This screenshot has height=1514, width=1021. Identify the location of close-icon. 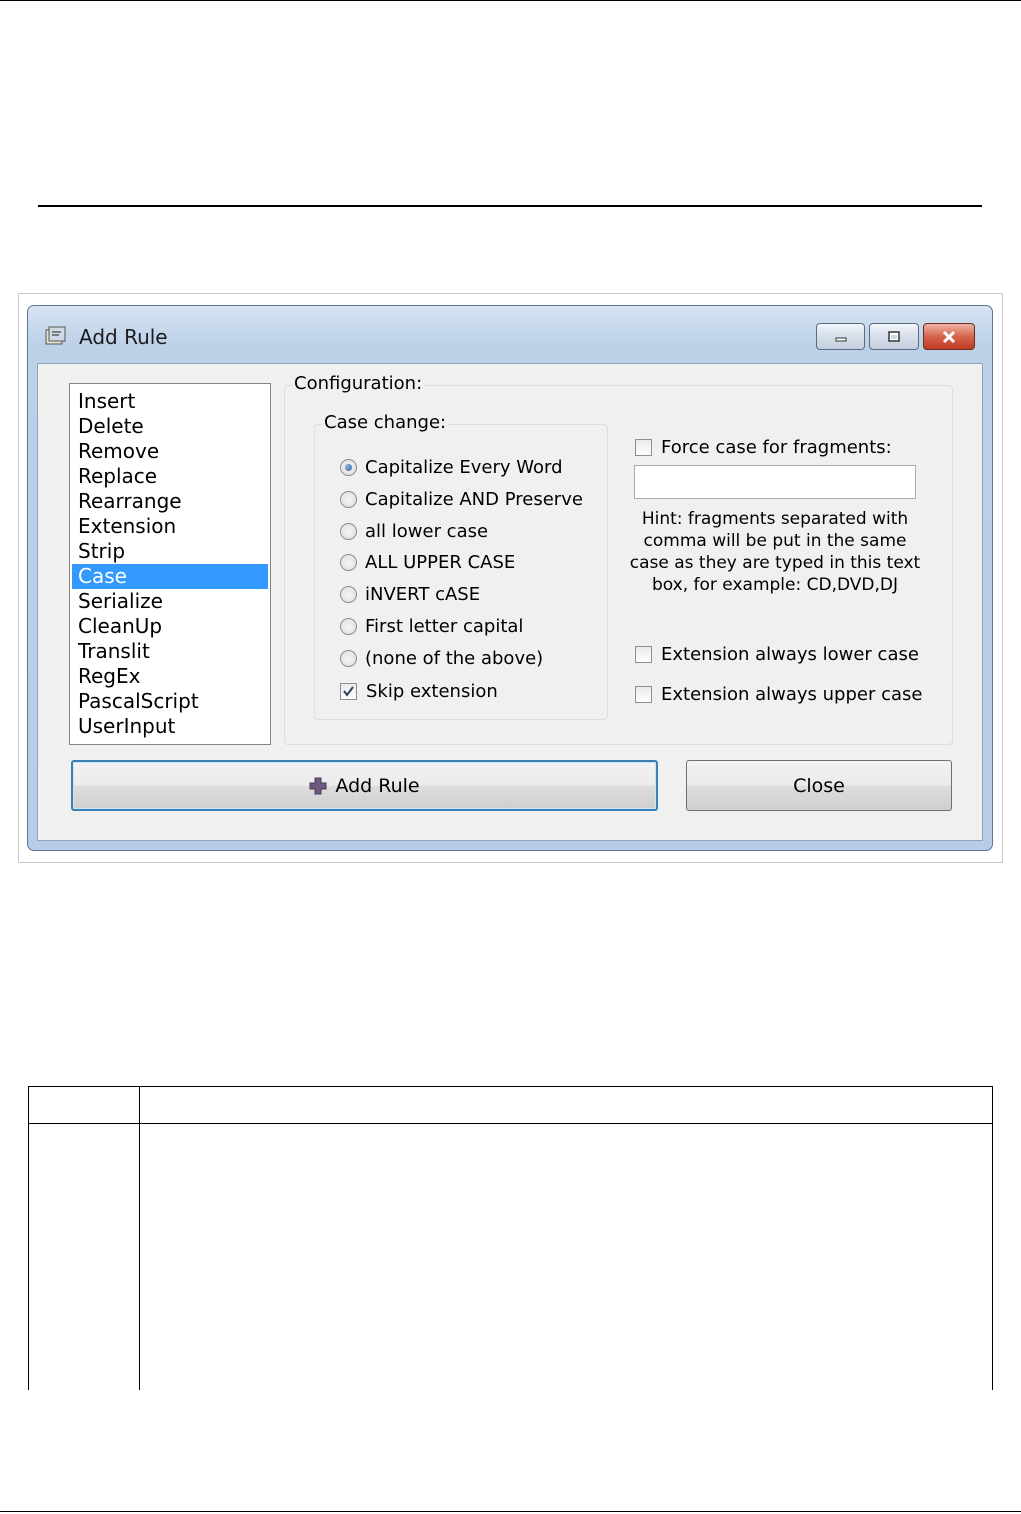
(949, 336).